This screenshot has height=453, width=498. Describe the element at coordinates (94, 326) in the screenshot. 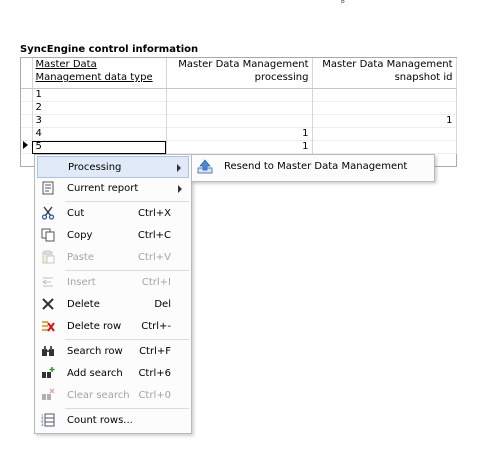

I see `menu-item-label: Delete row` at that location.